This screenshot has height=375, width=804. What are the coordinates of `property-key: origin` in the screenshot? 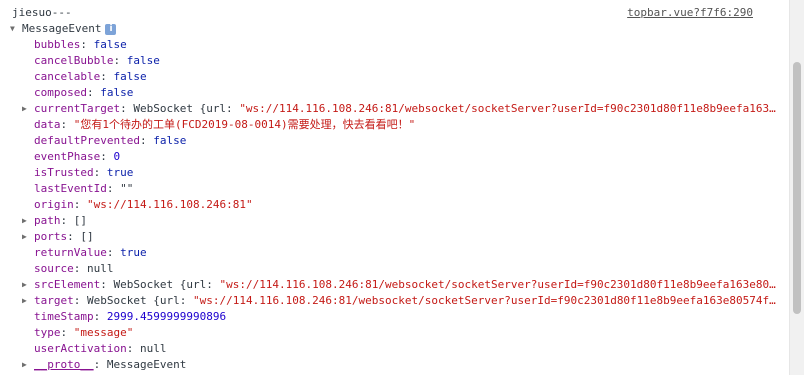 It's located at (54, 204).